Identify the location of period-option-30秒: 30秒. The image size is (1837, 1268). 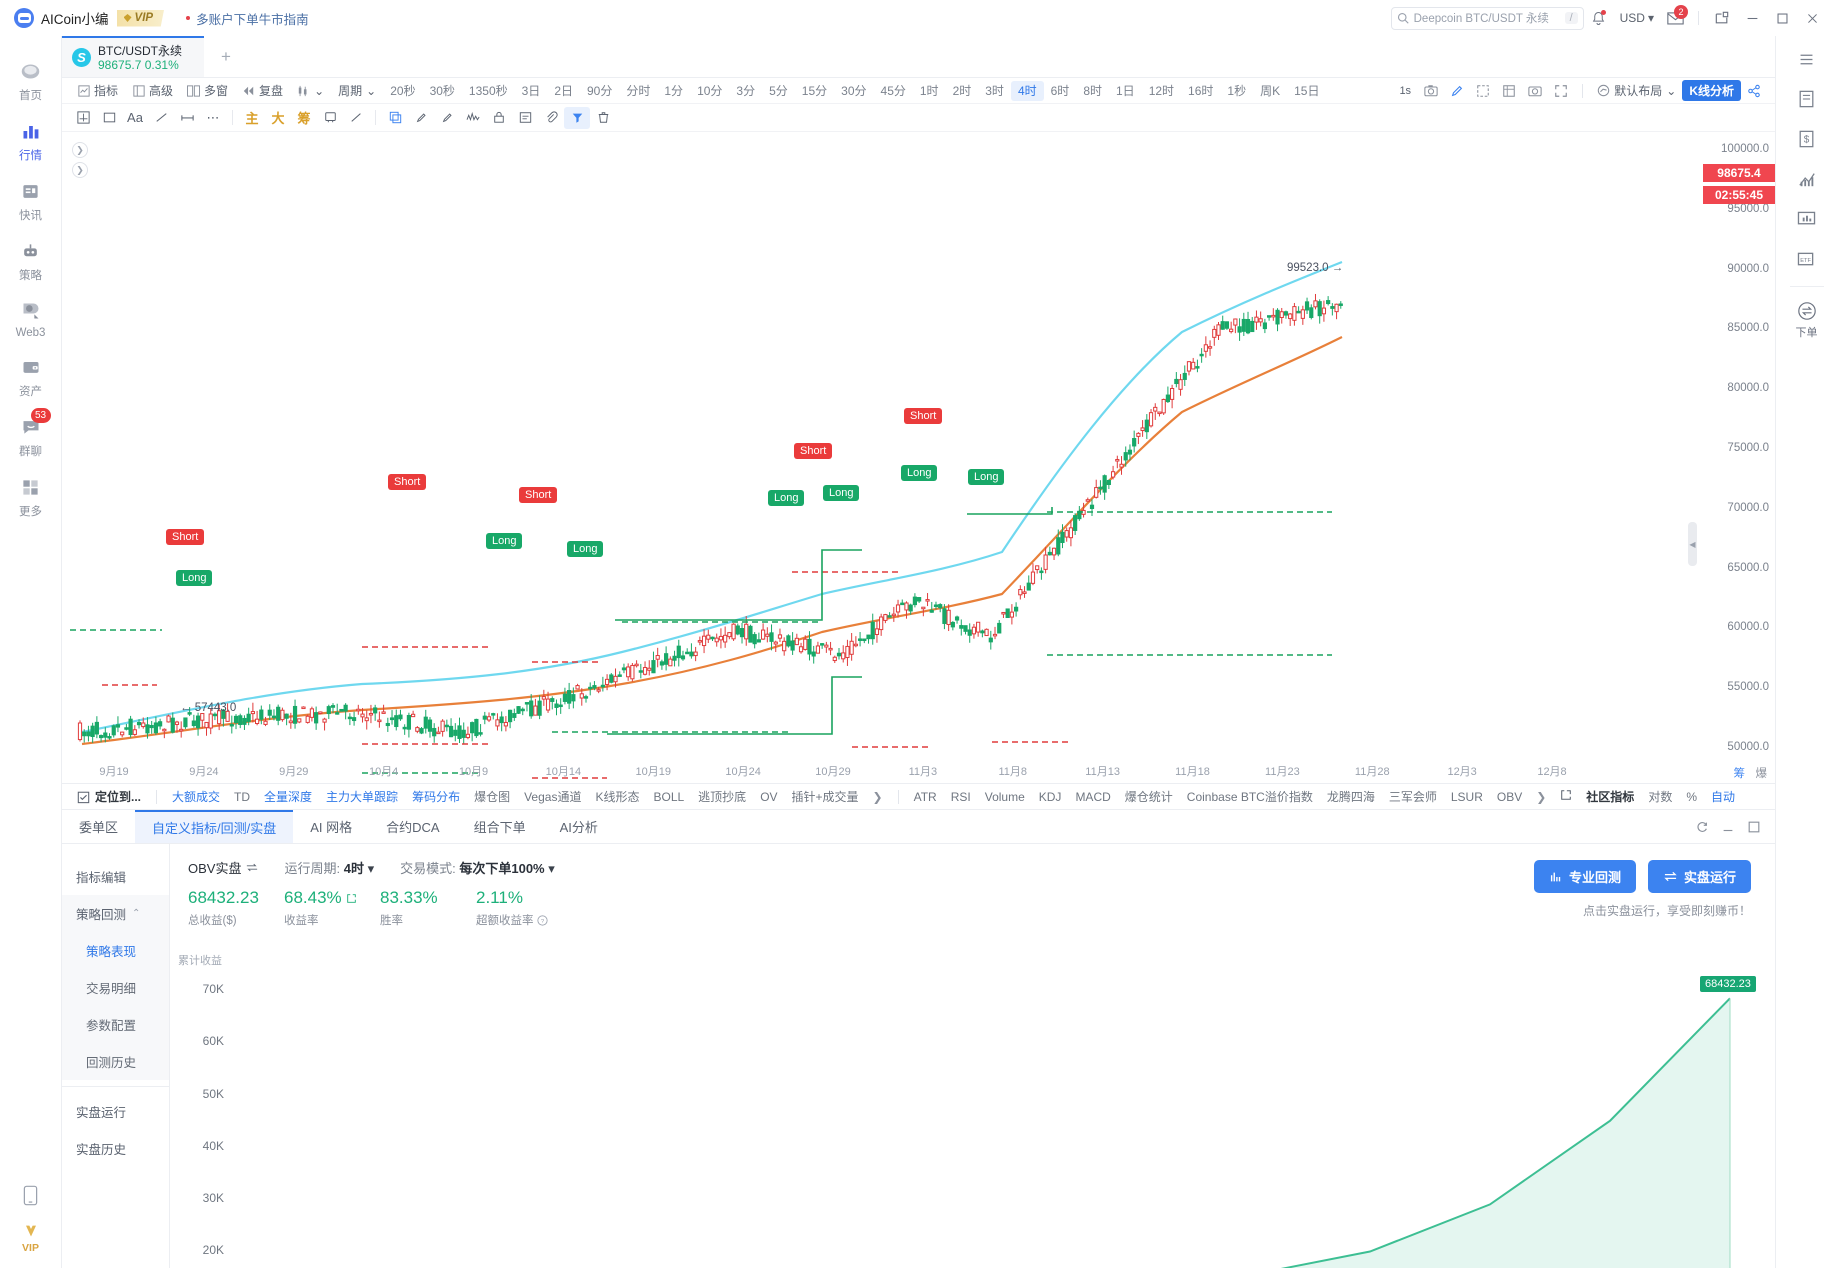
(442, 91).